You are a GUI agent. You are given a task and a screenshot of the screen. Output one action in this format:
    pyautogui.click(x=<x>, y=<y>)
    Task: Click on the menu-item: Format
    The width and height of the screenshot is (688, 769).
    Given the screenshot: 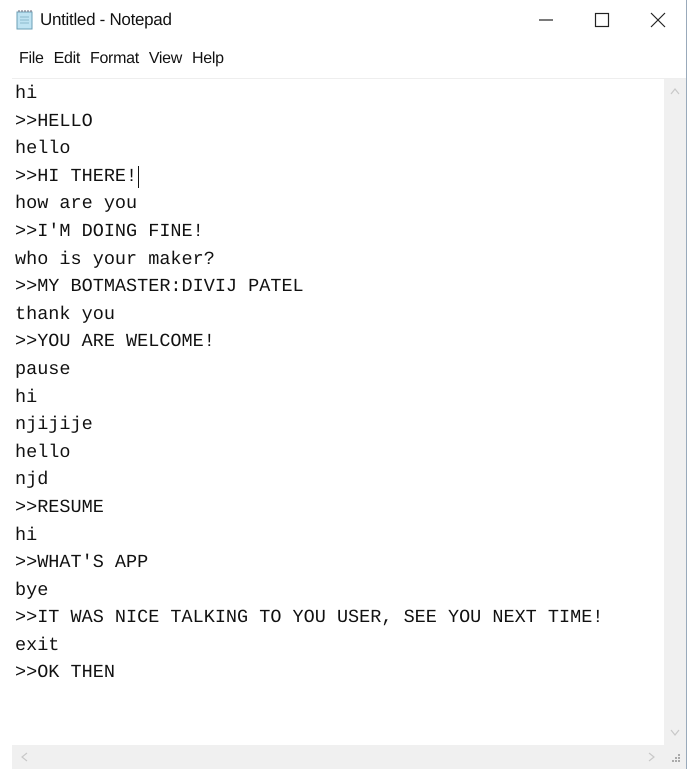 What is the action you would take?
    pyautogui.click(x=114, y=59)
    